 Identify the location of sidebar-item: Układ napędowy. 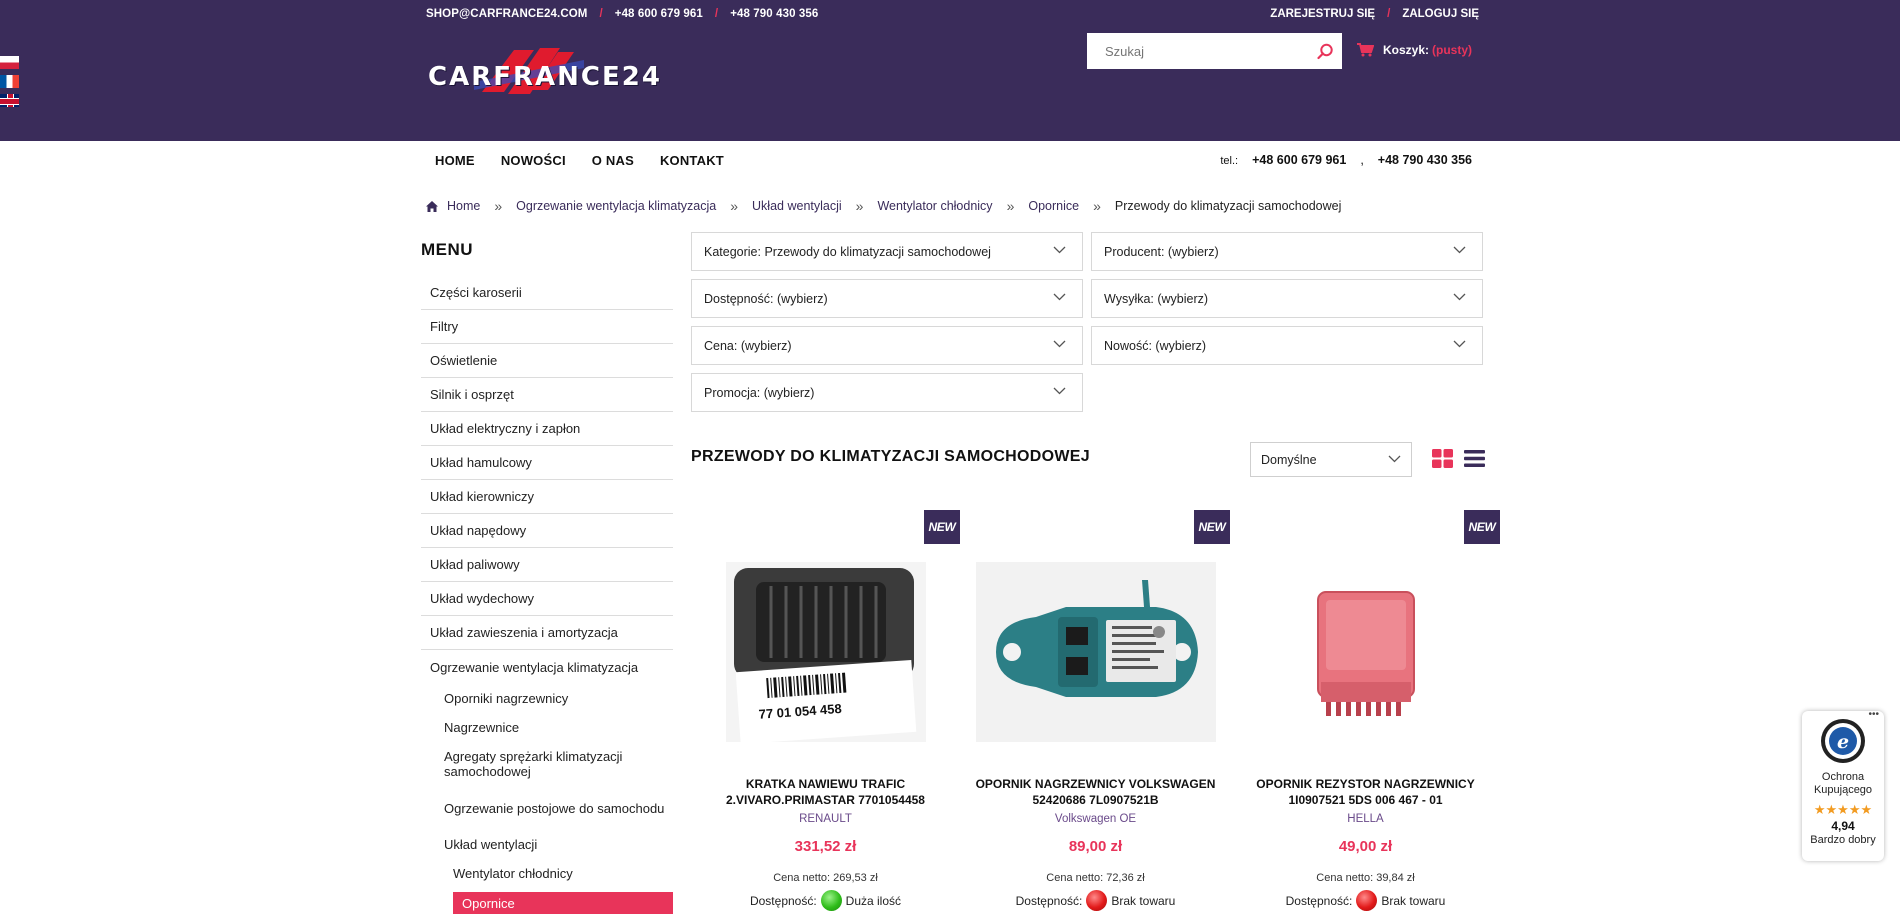
(547, 531).